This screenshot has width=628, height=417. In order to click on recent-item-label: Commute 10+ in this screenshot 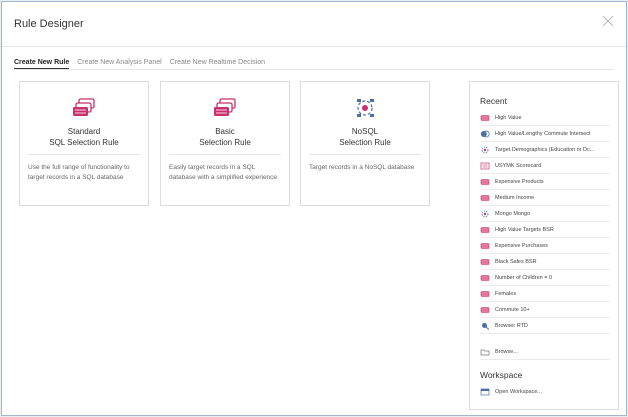, I will do `click(512, 309)`.